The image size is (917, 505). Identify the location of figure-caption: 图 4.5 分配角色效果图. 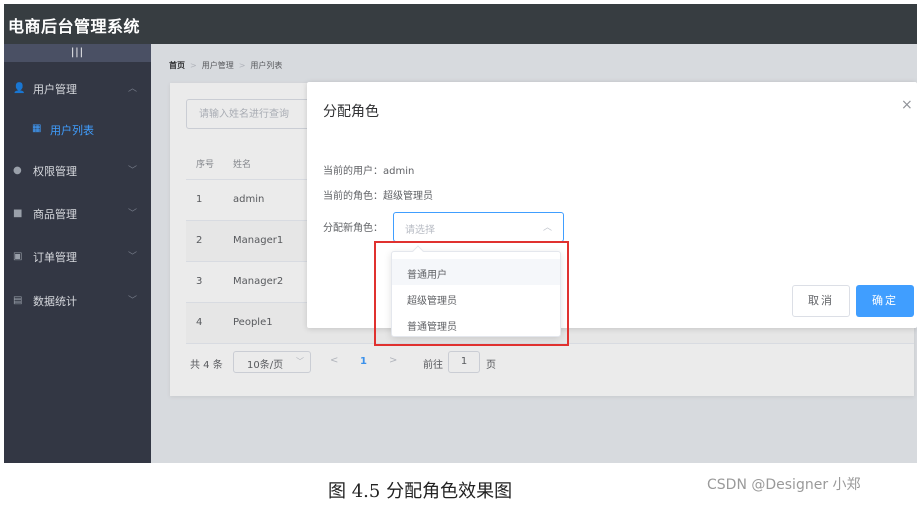
(420, 491).